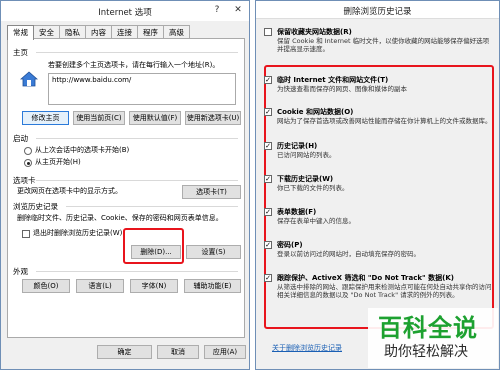  I want to click on title-bar: 删除浏览历史记录, so click(377, 10).